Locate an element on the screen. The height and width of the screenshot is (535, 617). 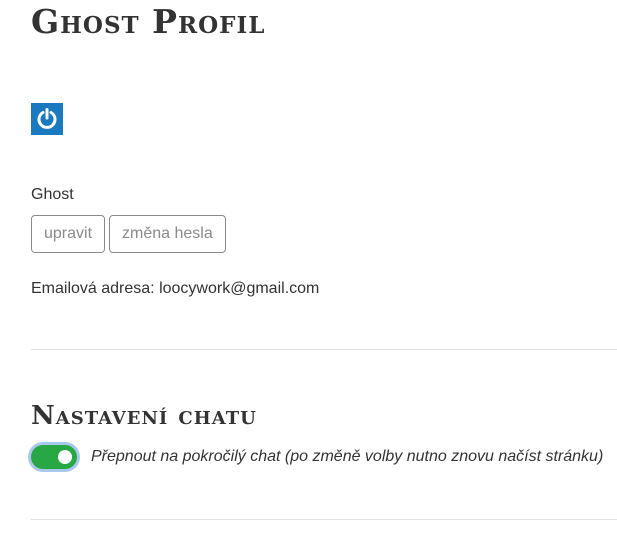
avatar is located at coordinates (47, 119).